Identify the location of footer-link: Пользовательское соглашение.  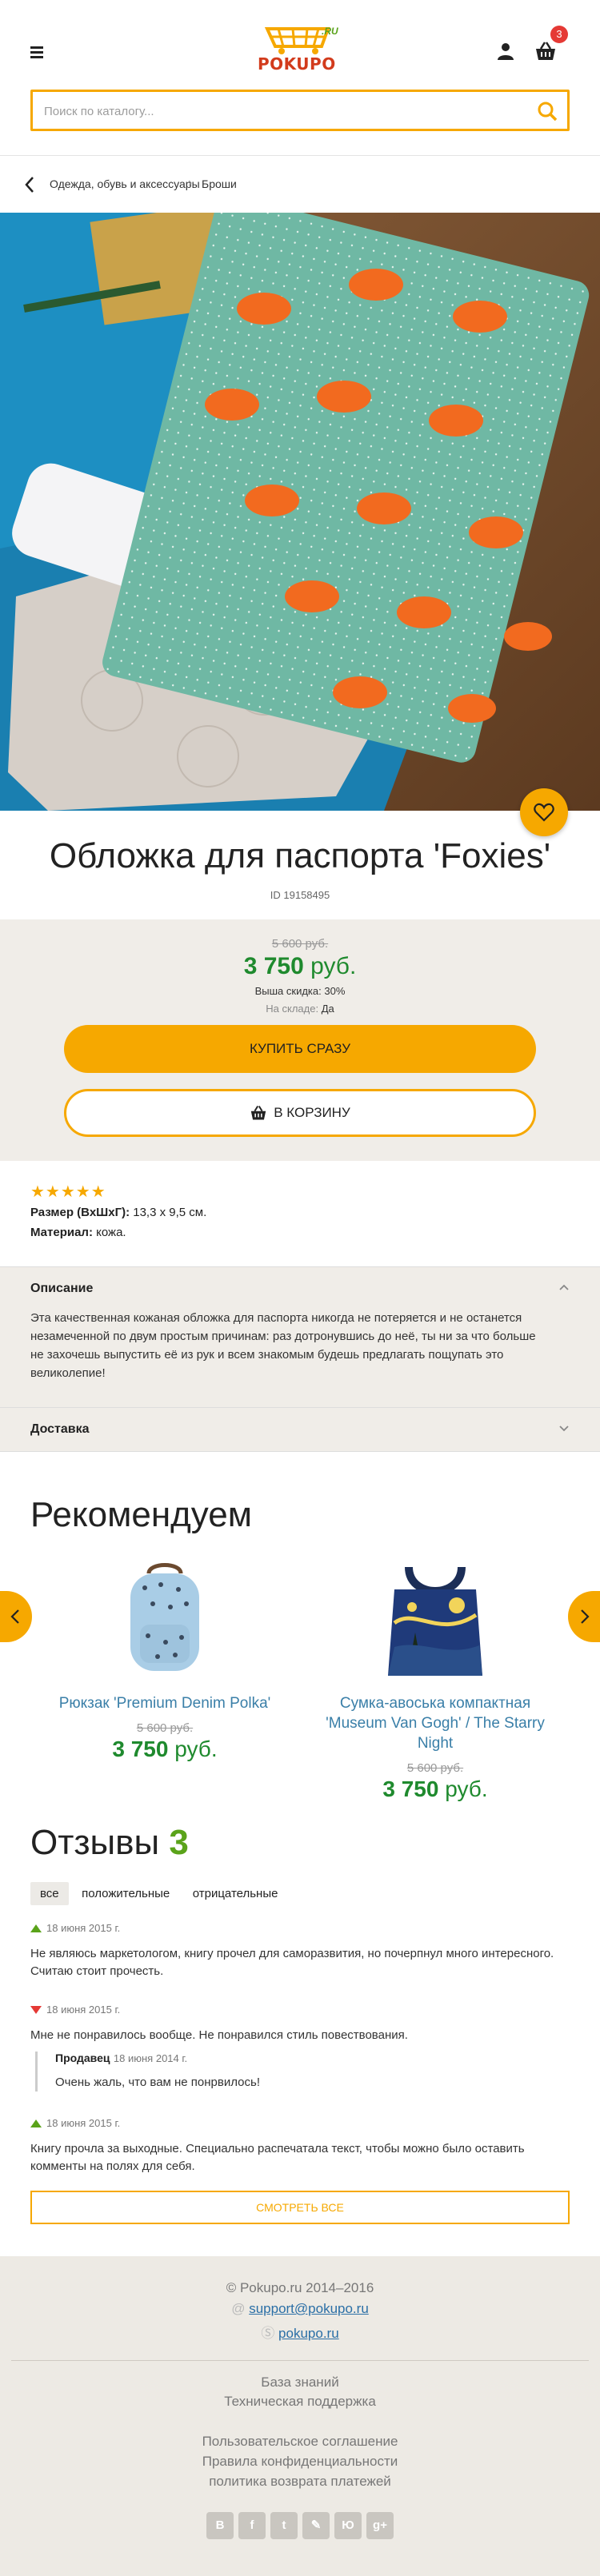
(300, 2442).